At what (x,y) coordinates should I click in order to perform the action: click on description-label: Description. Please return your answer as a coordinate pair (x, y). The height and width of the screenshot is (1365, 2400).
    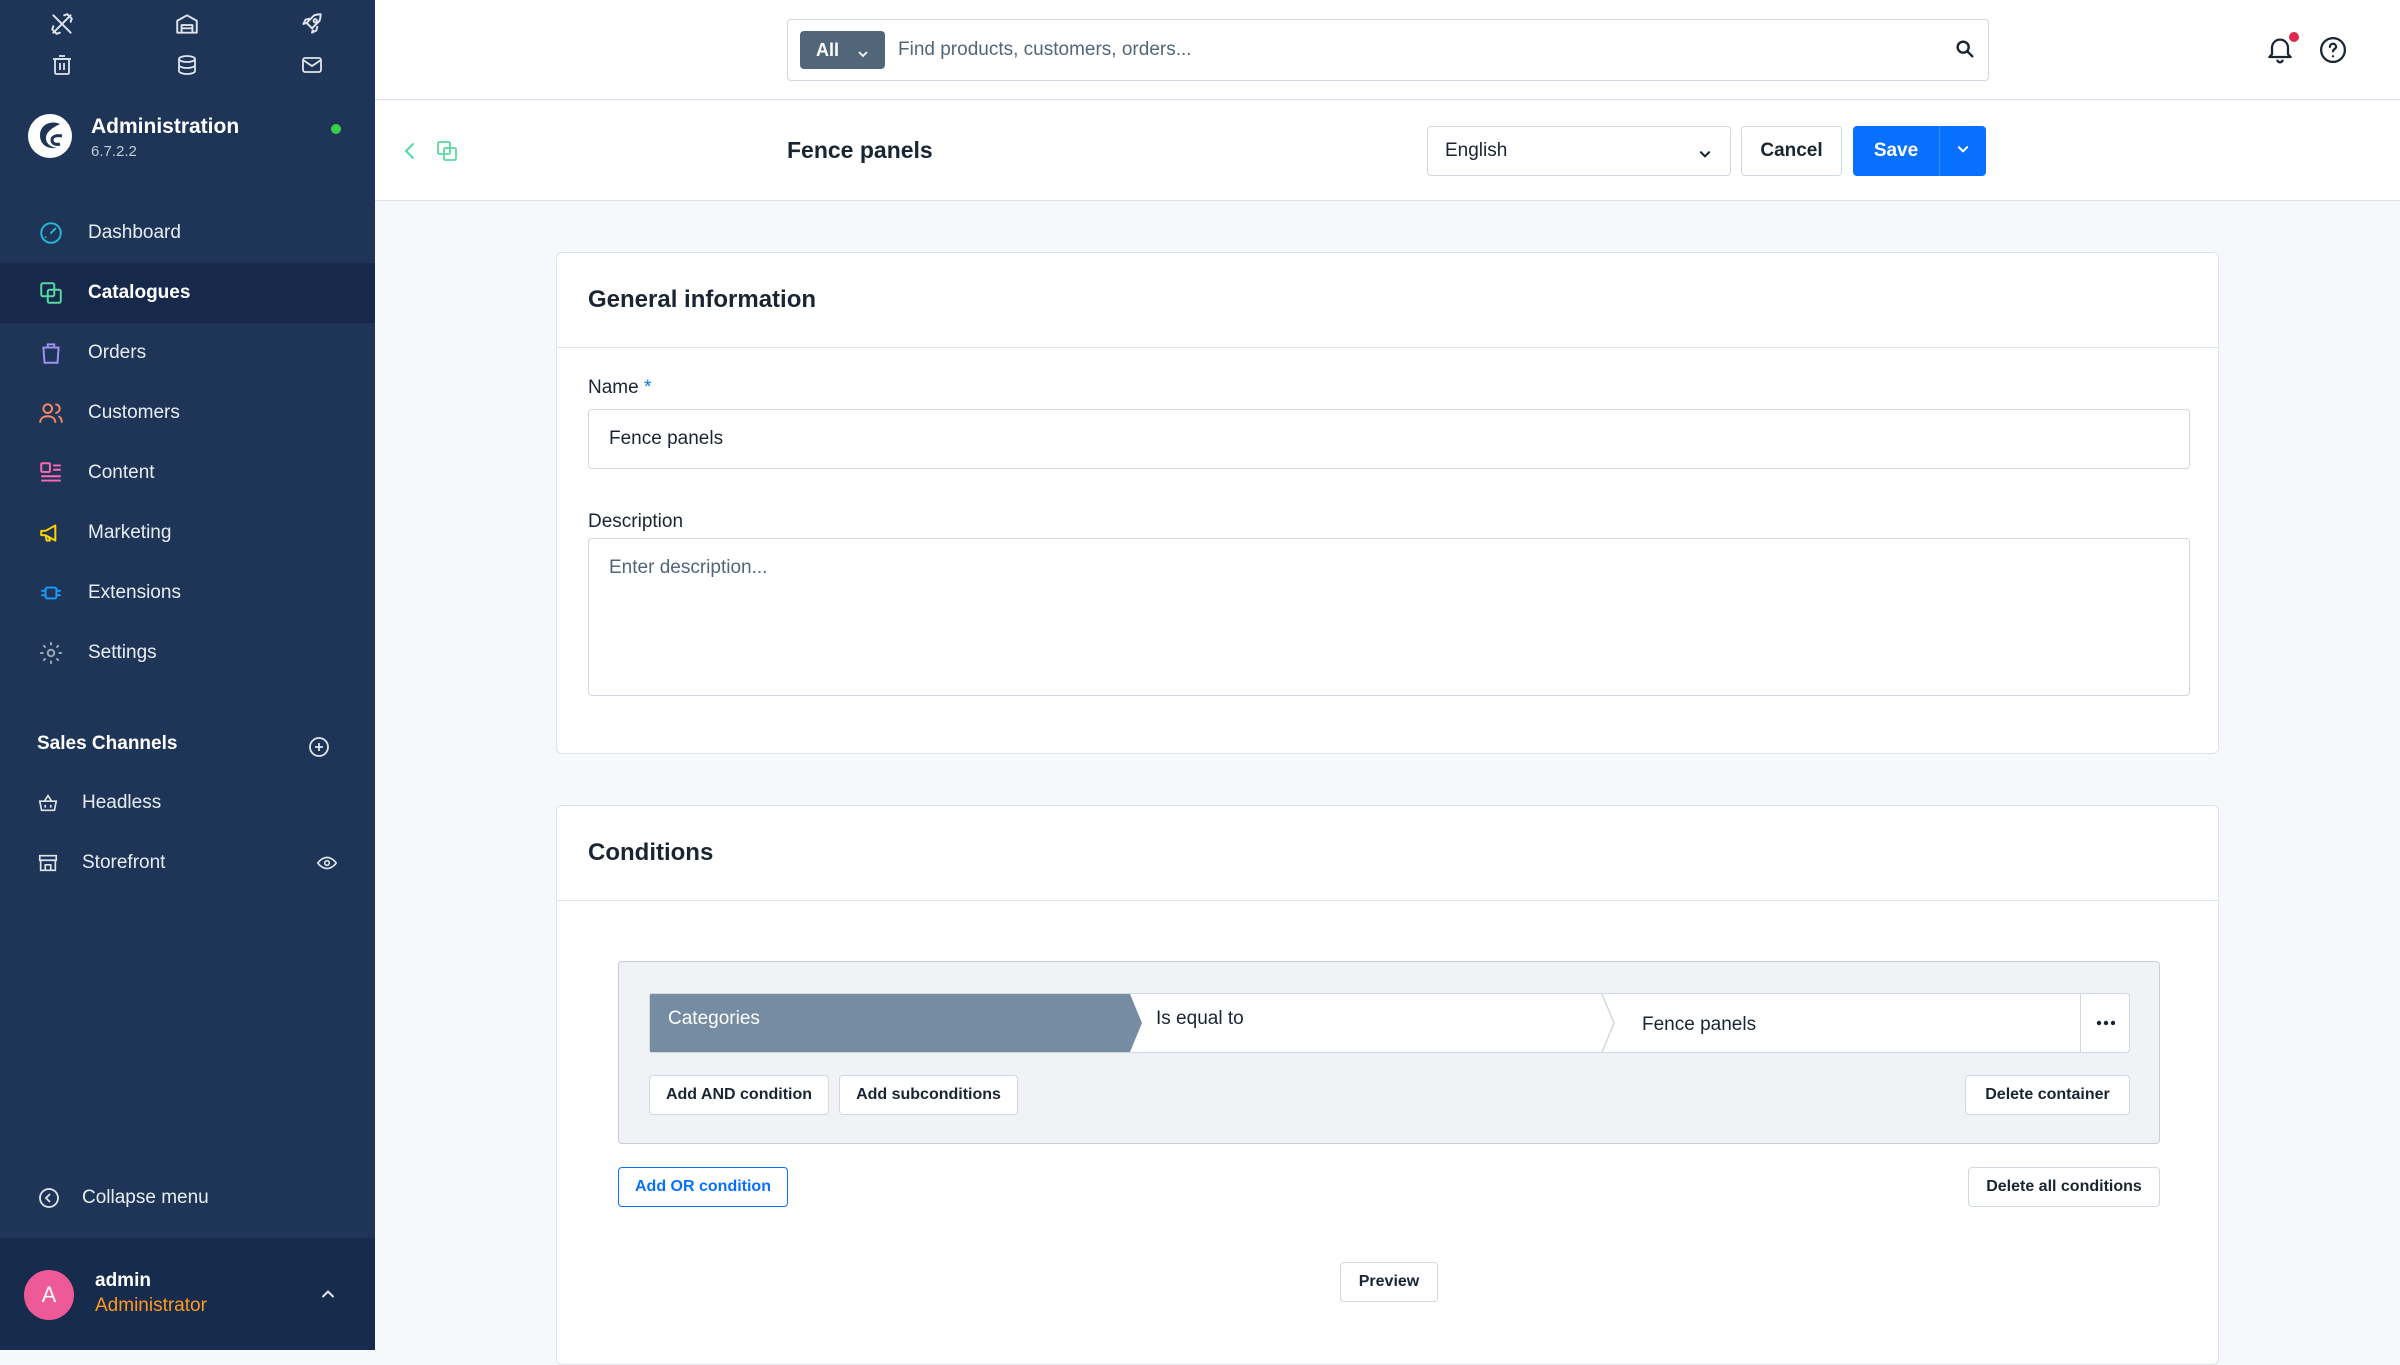
    Looking at the image, I should click on (636, 521).